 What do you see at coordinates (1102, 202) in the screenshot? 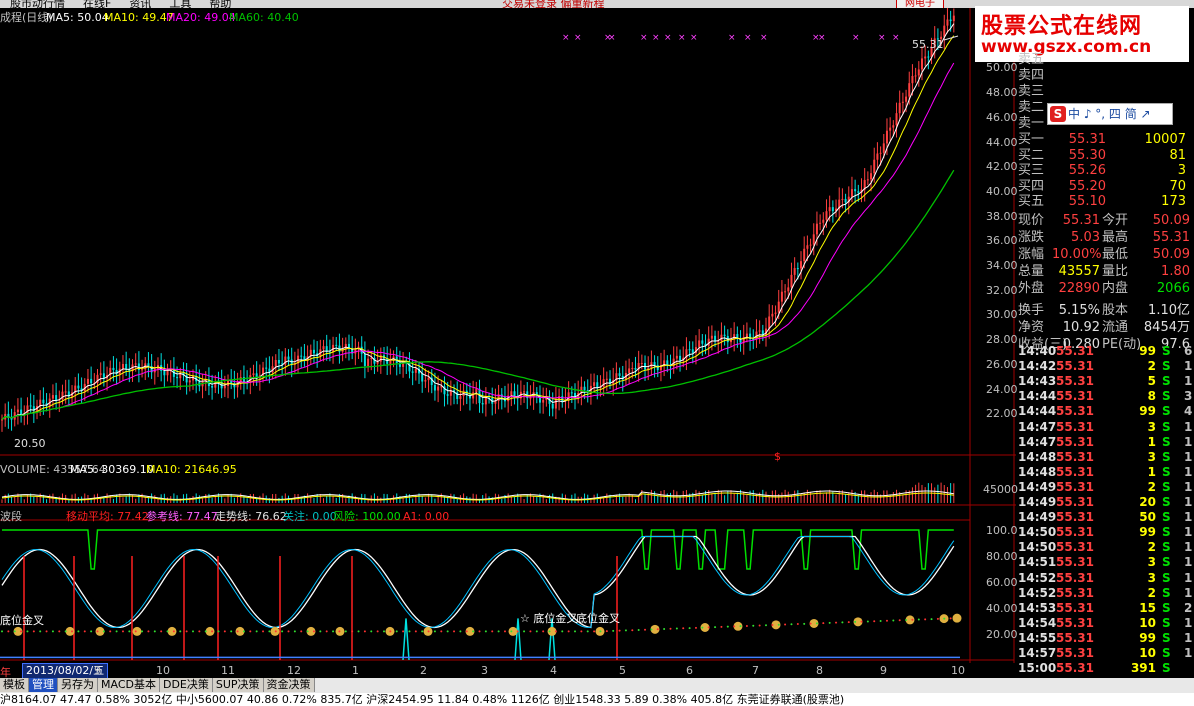
I see `buy-row: 买五 55.10 173` at bounding box center [1102, 202].